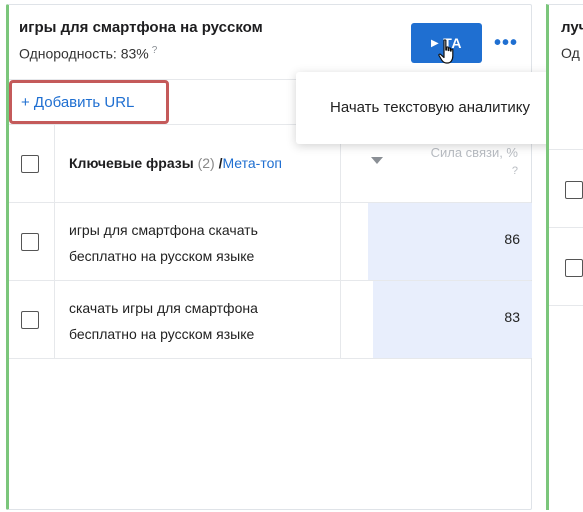 Image resolution: width=583 pixels, height=512 pixels. I want to click on score-help-icon: ?, so click(515, 171).